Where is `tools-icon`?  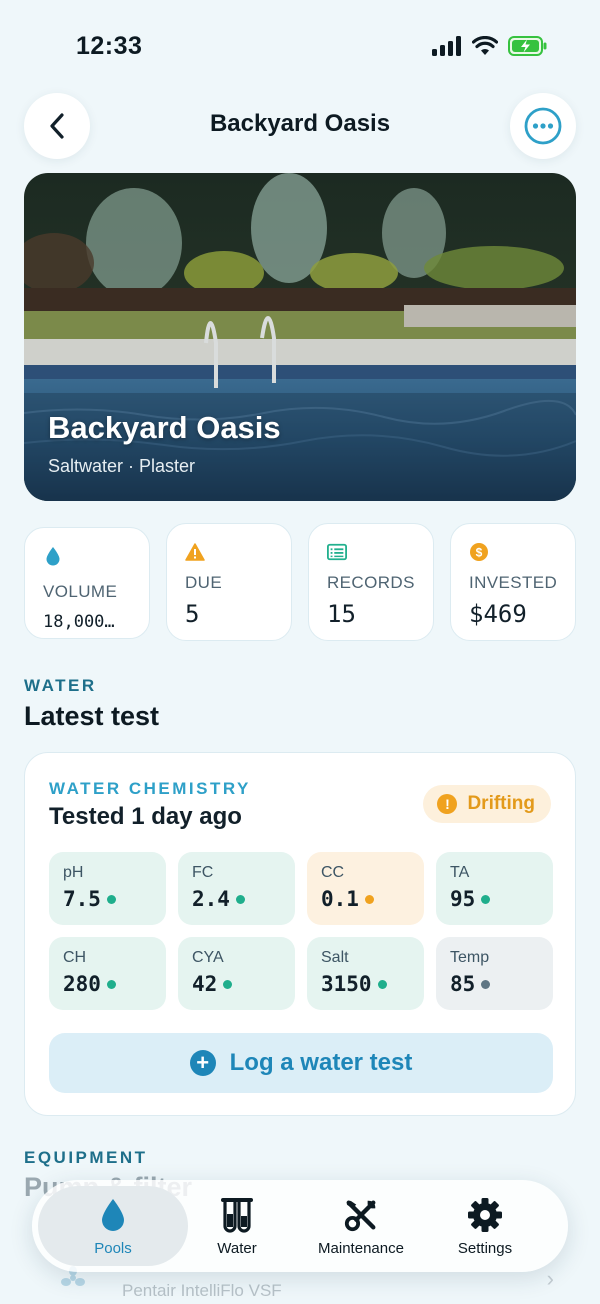 tools-icon is located at coordinates (361, 1215).